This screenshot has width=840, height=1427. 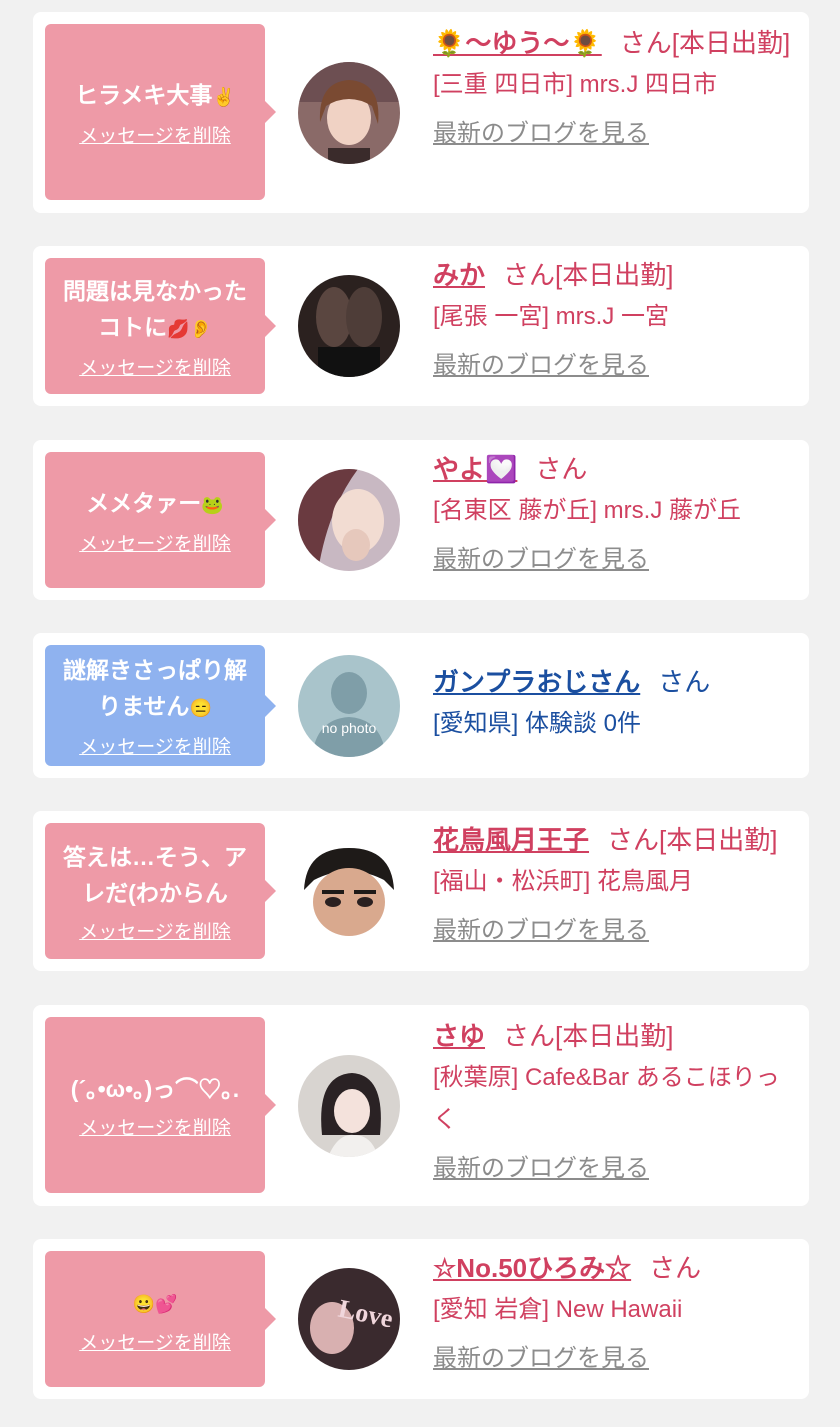 I want to click on profile-name-link: さゆ, so click(x=459, y=1036).